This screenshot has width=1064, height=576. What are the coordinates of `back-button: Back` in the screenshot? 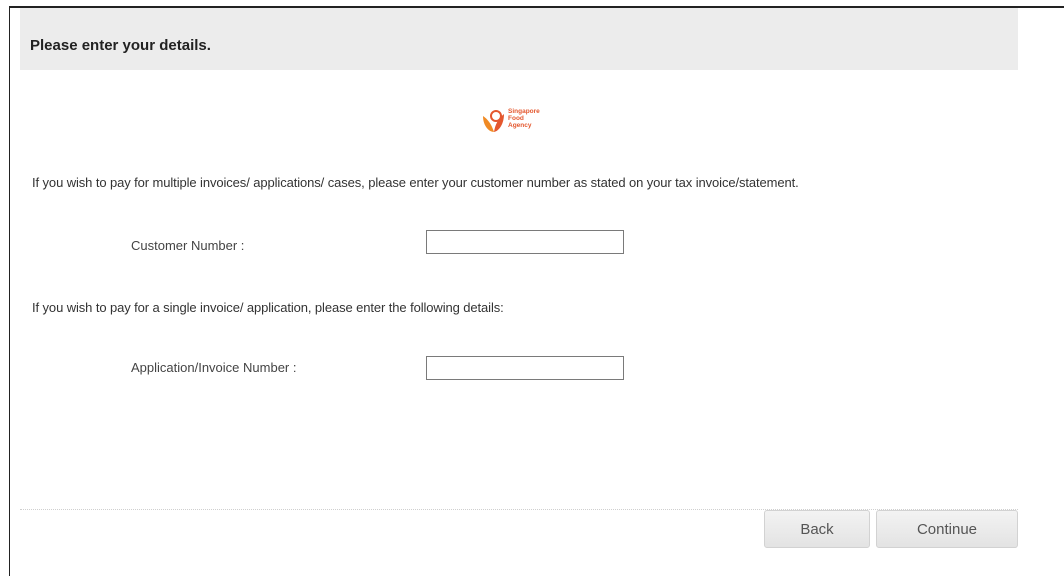 It's located at (817, 529).